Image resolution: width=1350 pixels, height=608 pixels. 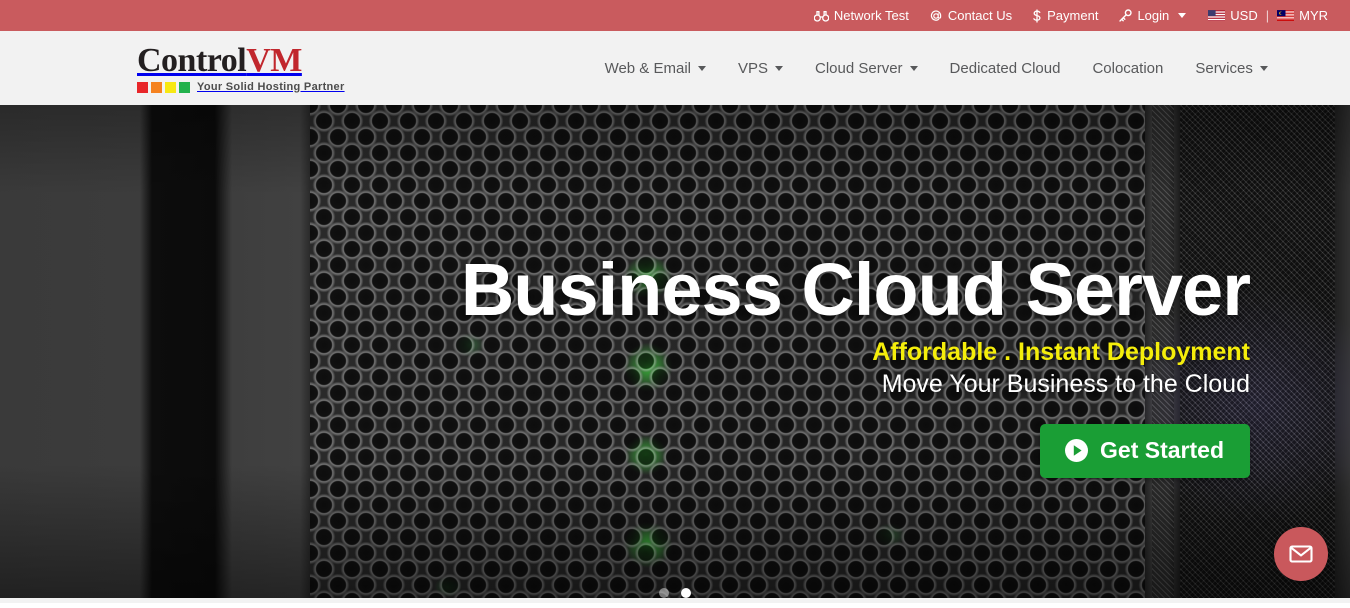 I want to click on logo-wordmark: ControlVM, so click(x=219, y=60).